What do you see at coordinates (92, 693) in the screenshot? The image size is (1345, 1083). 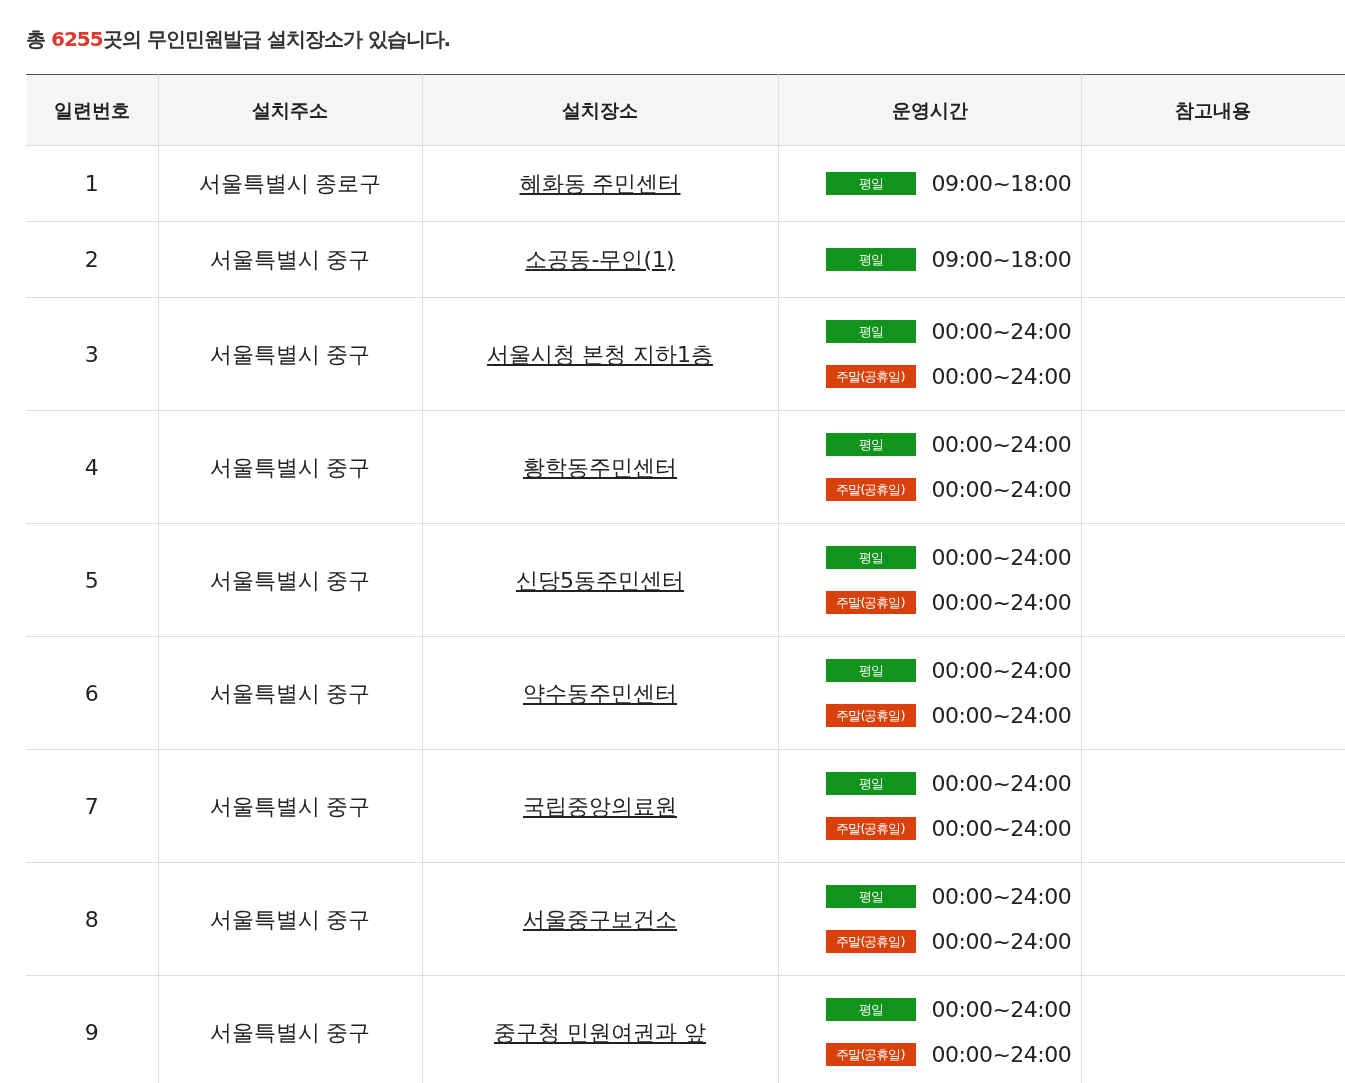 I see `table-cell: 6` at bounding box center [92, 693].